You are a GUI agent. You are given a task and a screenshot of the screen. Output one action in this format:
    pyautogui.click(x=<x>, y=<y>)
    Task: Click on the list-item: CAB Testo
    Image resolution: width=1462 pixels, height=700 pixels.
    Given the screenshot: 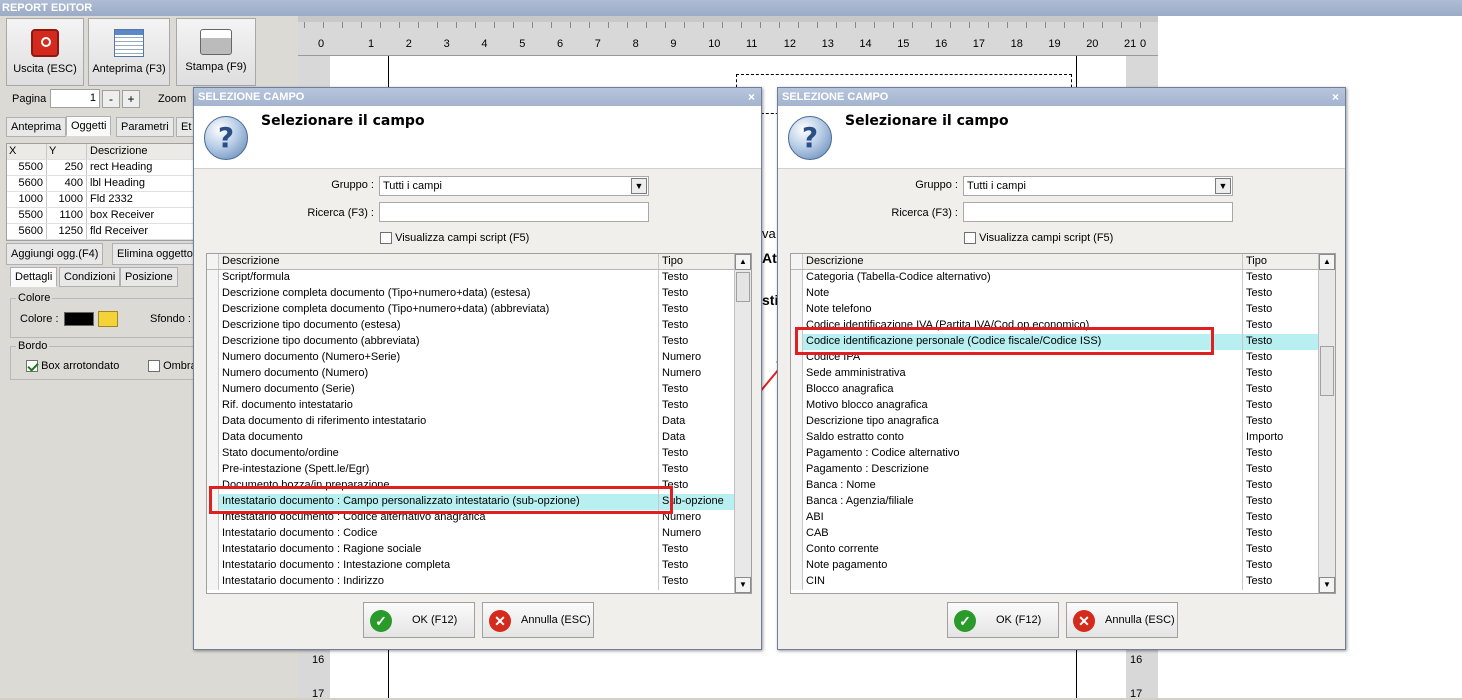 What is the action you would take?
    pyautogui.click(x=1063, y=534)
    